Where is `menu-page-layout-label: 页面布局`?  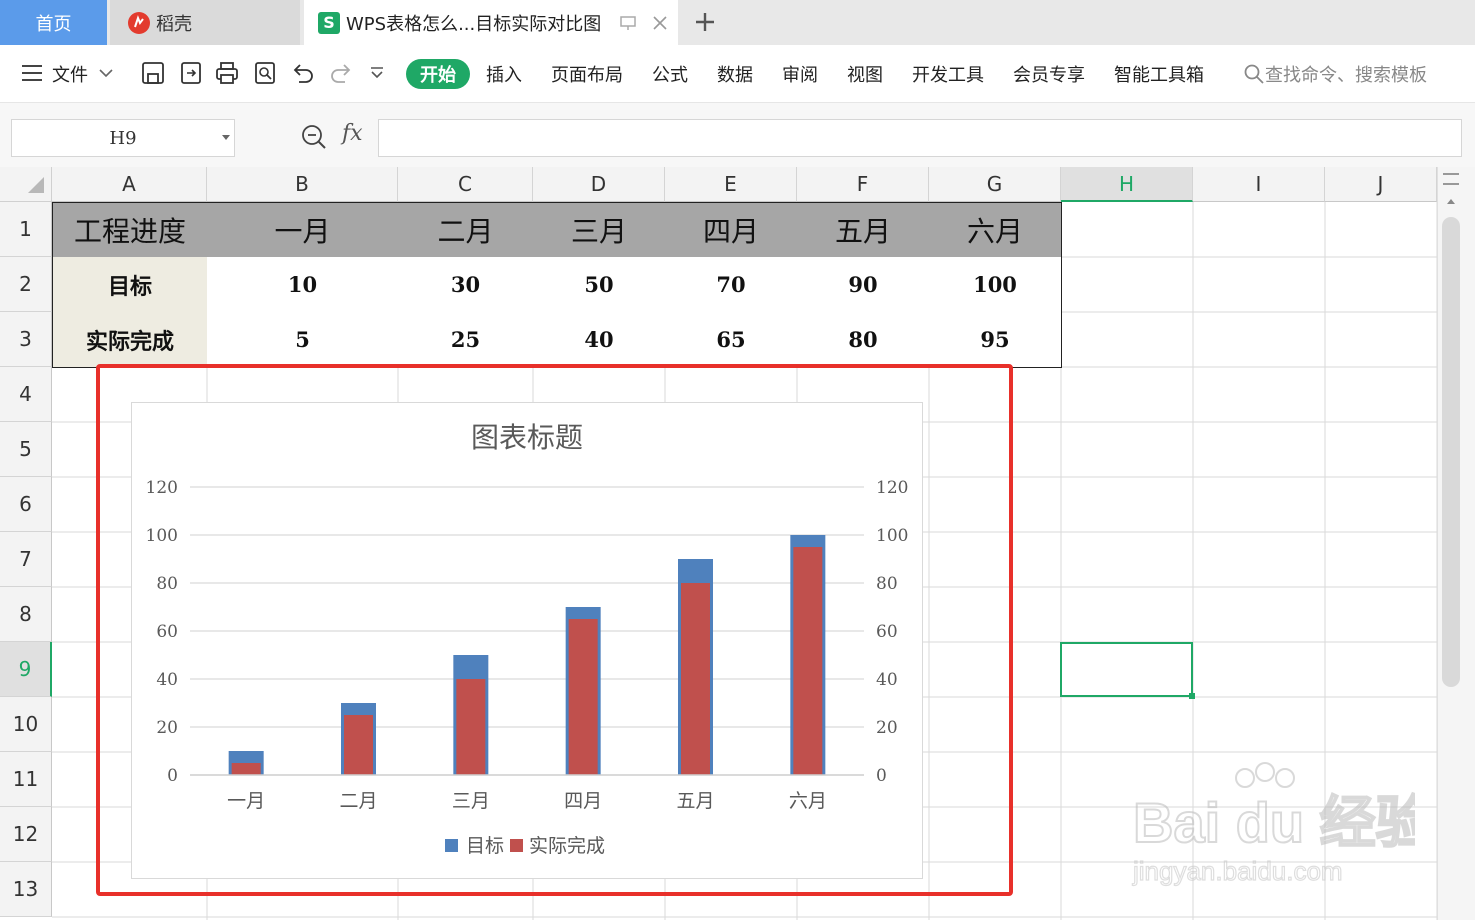
menu-page-layout-label: 页面布局 is located at coordinates (587, 75).